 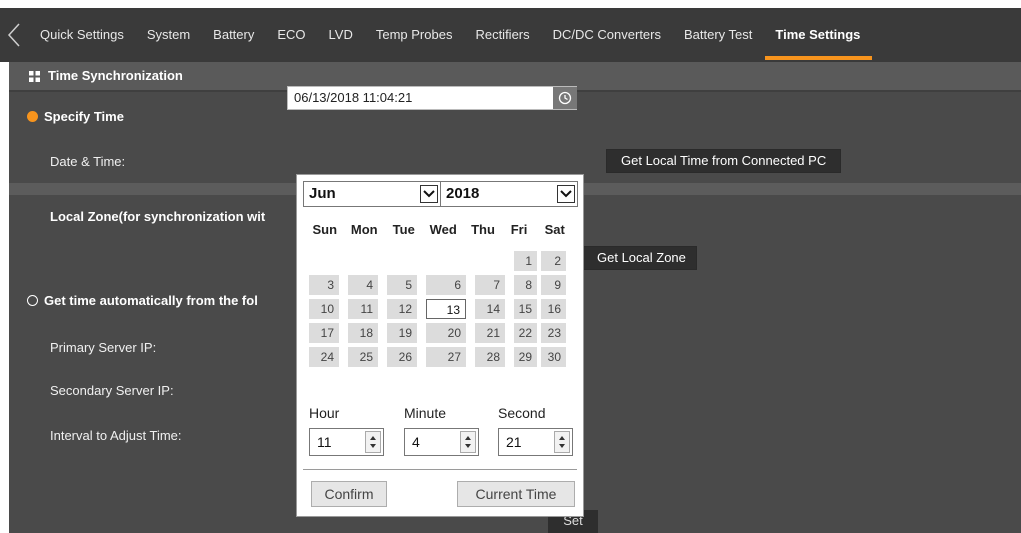 I want to click on calendar-day: 16, so click(x=553, y=309).